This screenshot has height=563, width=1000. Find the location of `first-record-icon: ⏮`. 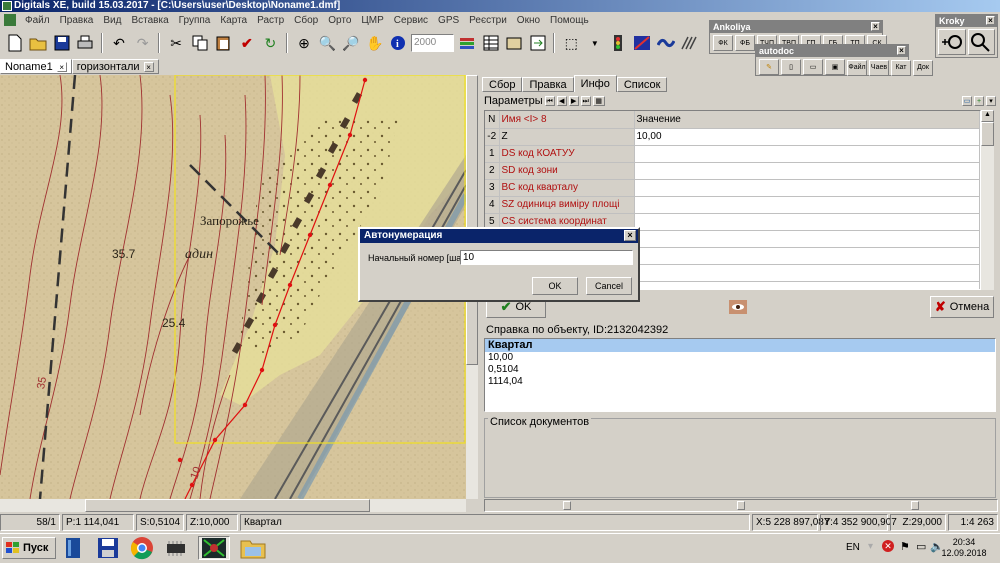

first-record-icon: ⏮ is located at coordinates (549, 101).